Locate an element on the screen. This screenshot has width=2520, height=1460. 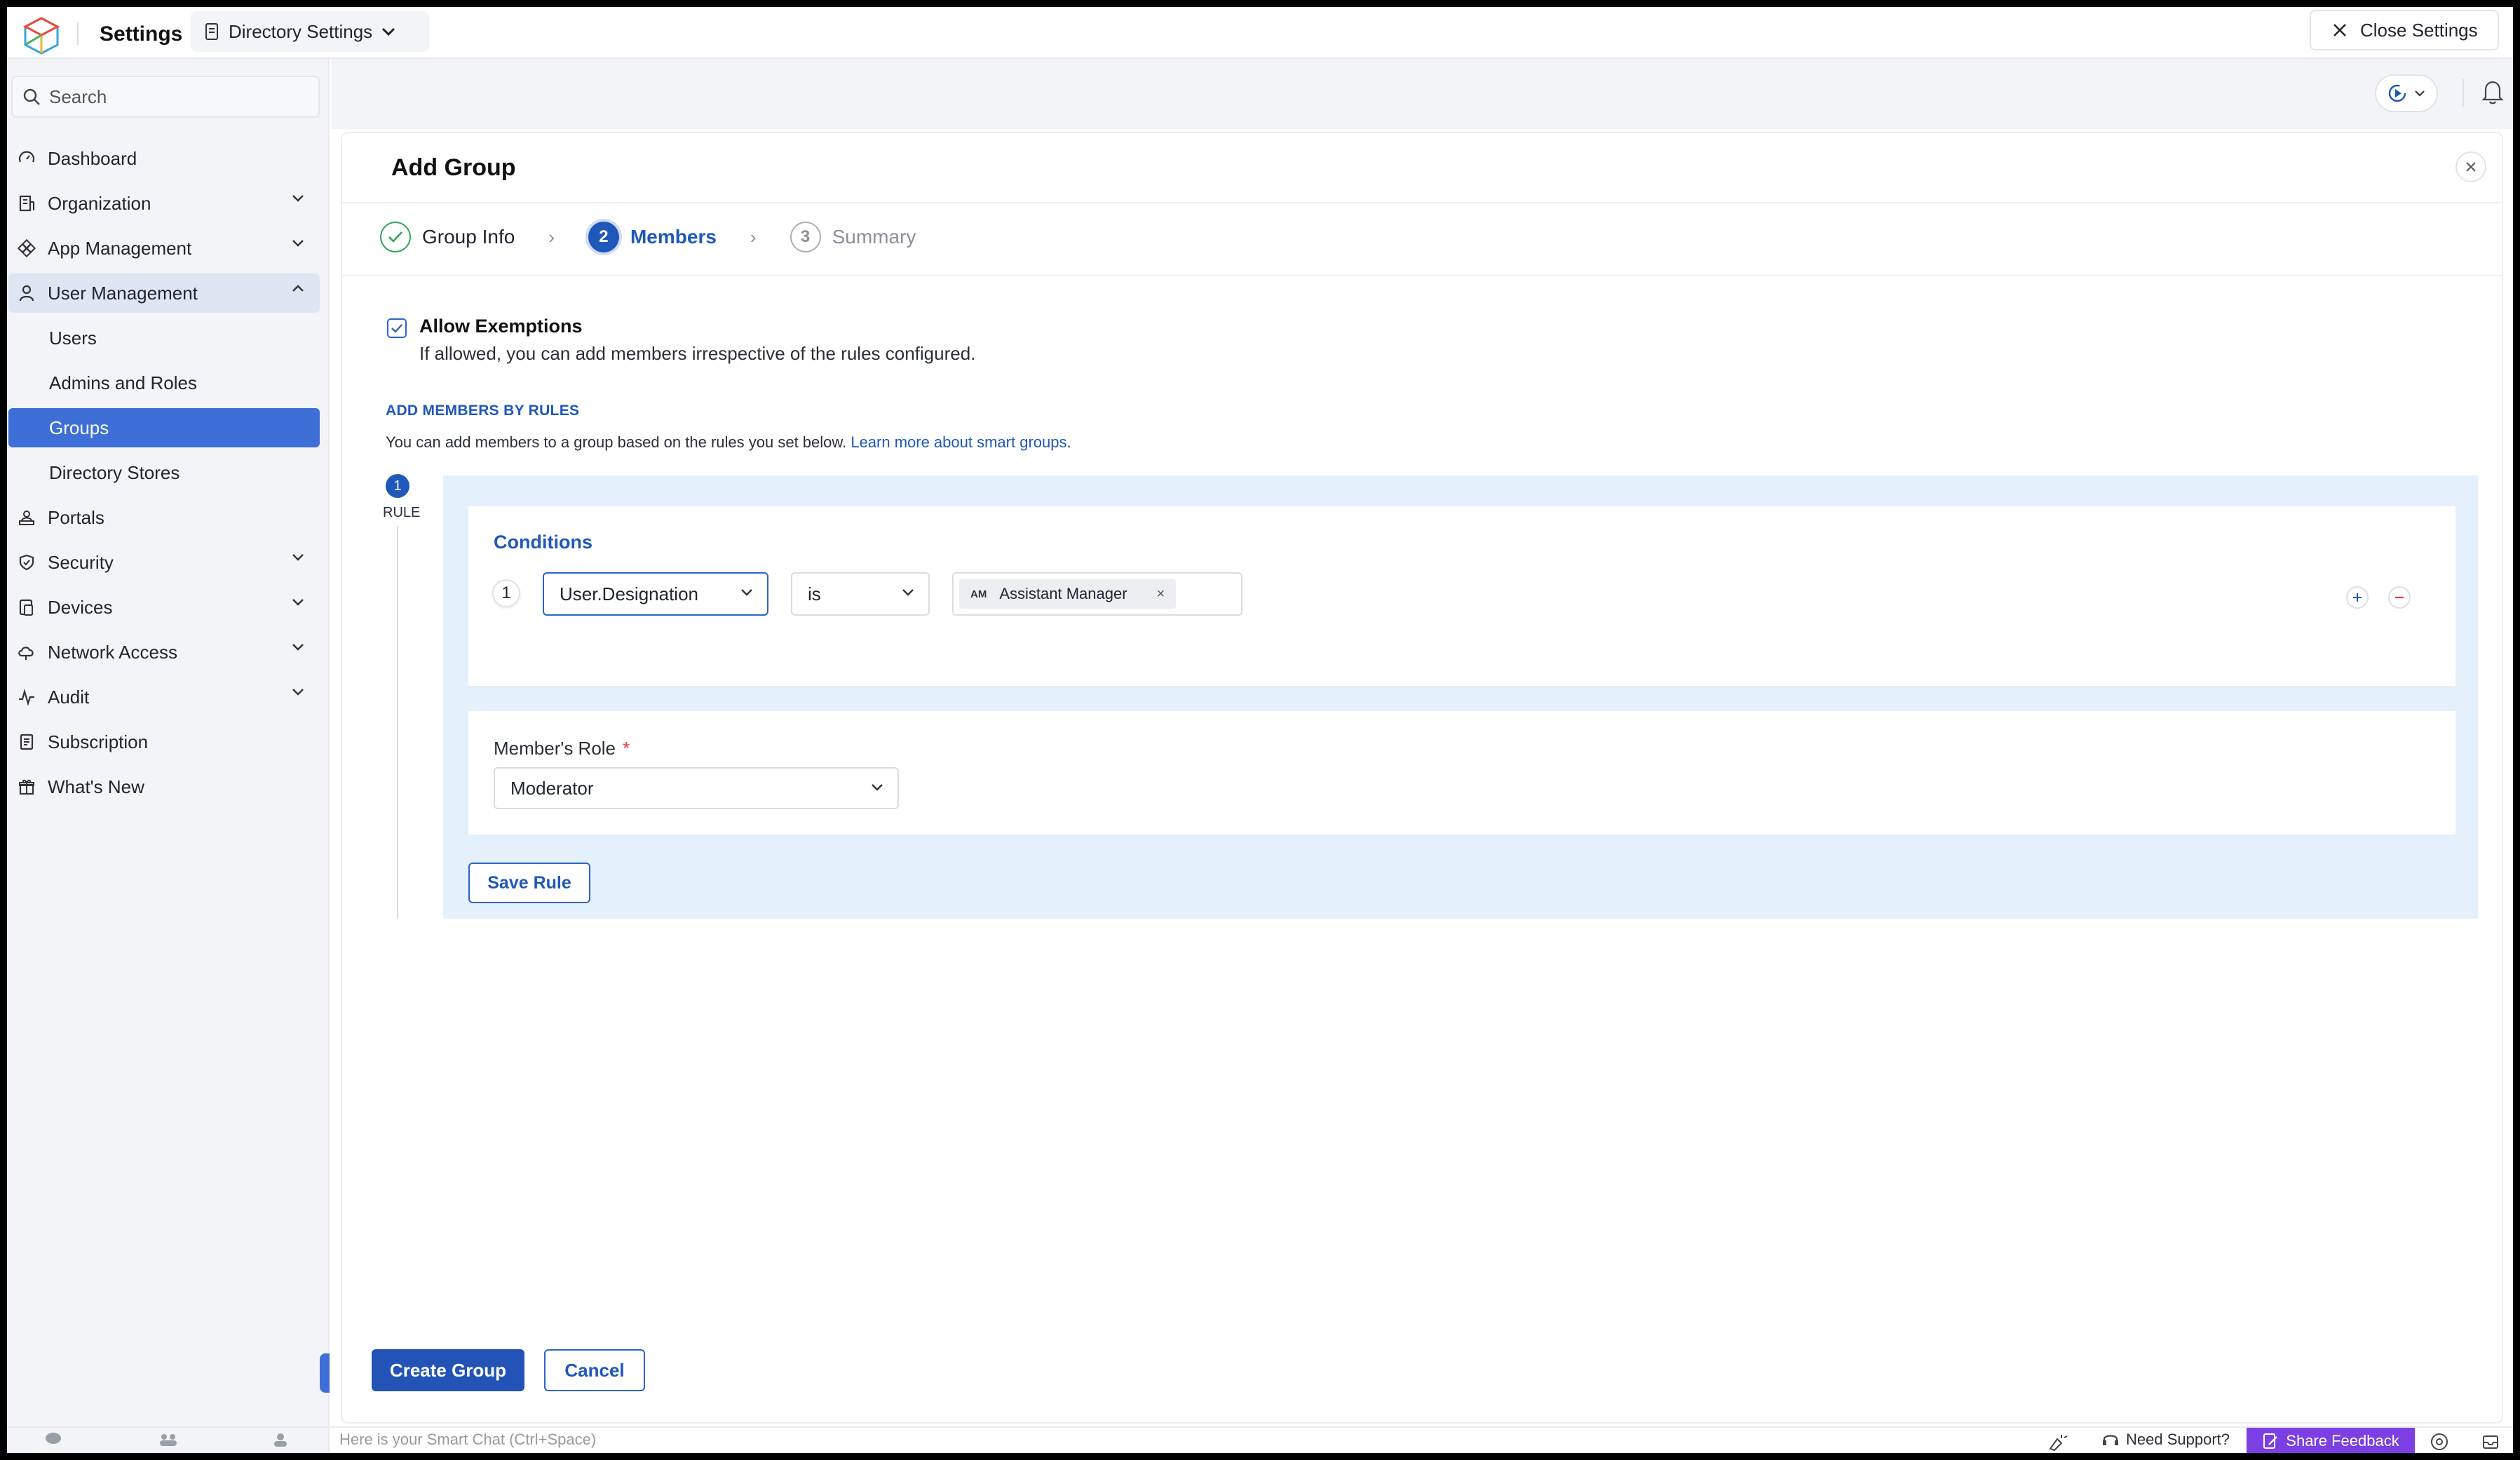
sidebar-item-security: Security is located at coordinates (164, 562).